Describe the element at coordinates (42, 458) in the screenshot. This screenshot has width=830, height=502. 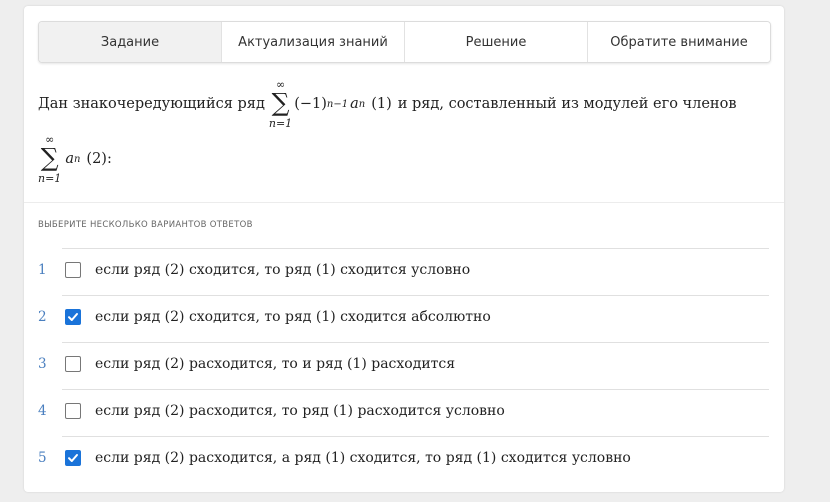
I see `option-number: 5` at that location.